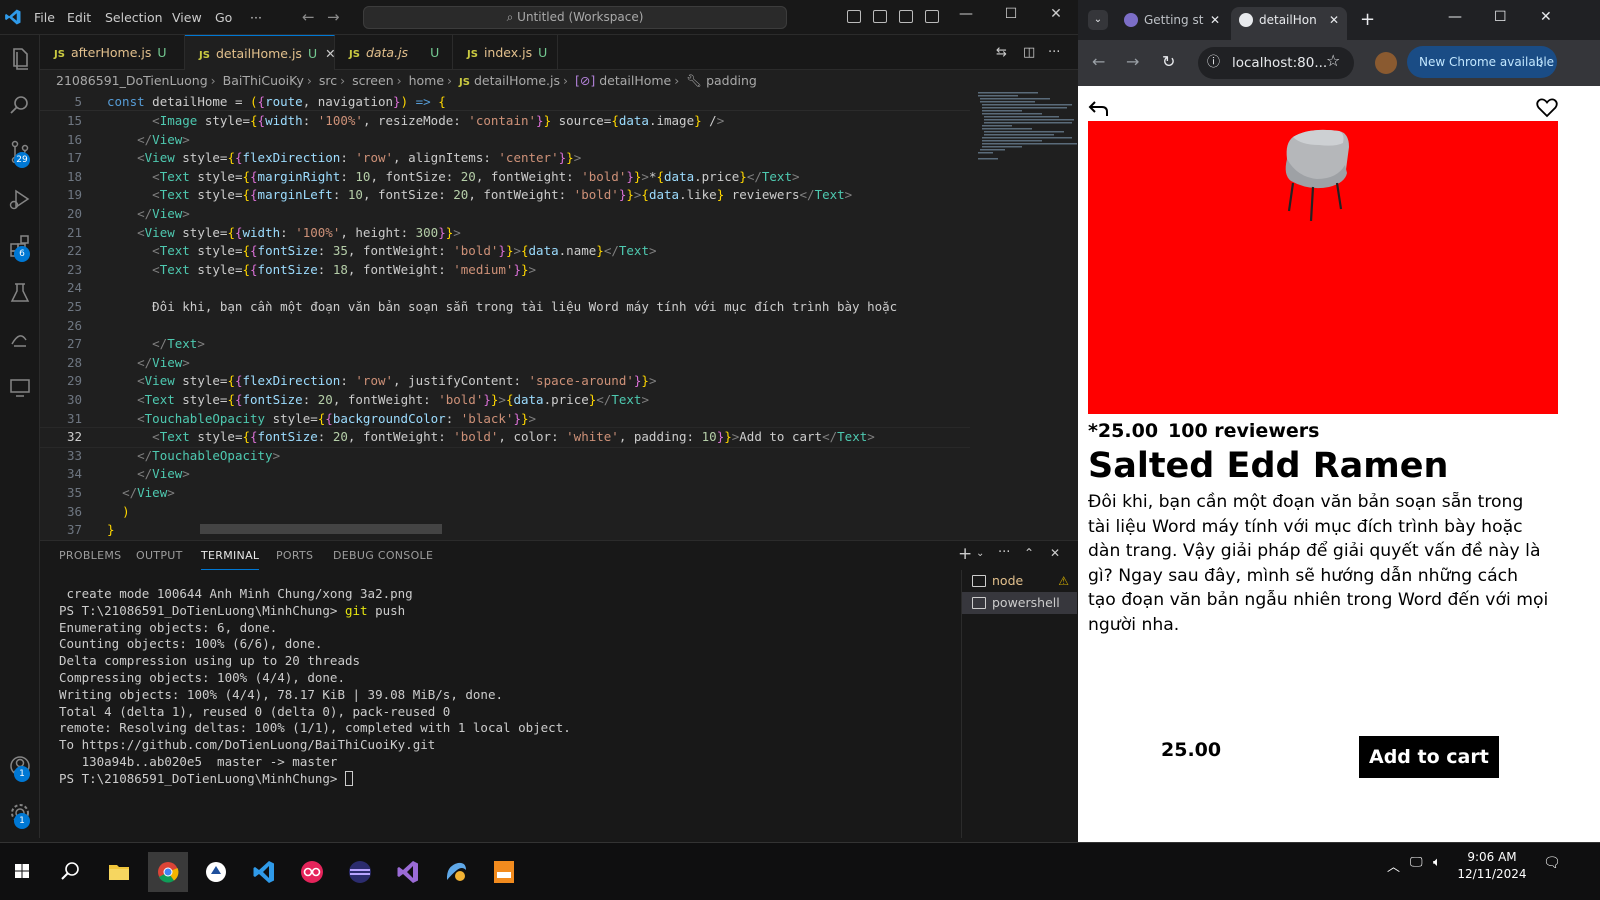 Image resolution: width=1600 pixels, height=900 pixels. What do you see at coordinates (1054, 52) in the screenshot?
I see `more-actions-icon: ···` at bounding box center [1054, 52].